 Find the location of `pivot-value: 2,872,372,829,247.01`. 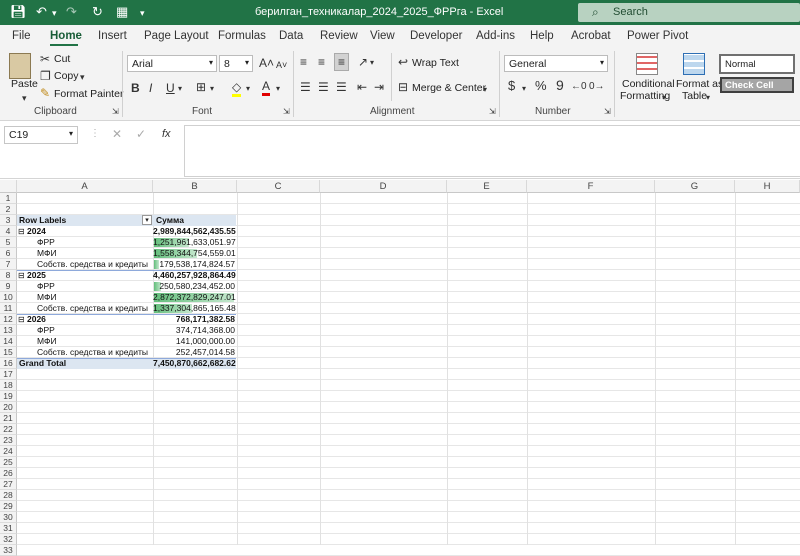

pivot-value: 2,872,372,829,247.01 is located at coordinates (194, 297).